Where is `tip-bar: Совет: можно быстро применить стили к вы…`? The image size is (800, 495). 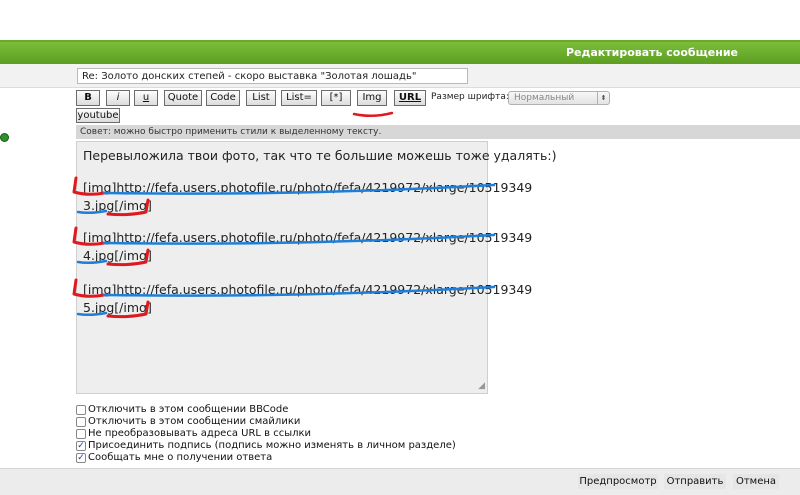
tip-bar: Совет: можно быстро применить стили к вы… is located at coordinates (438, 132).